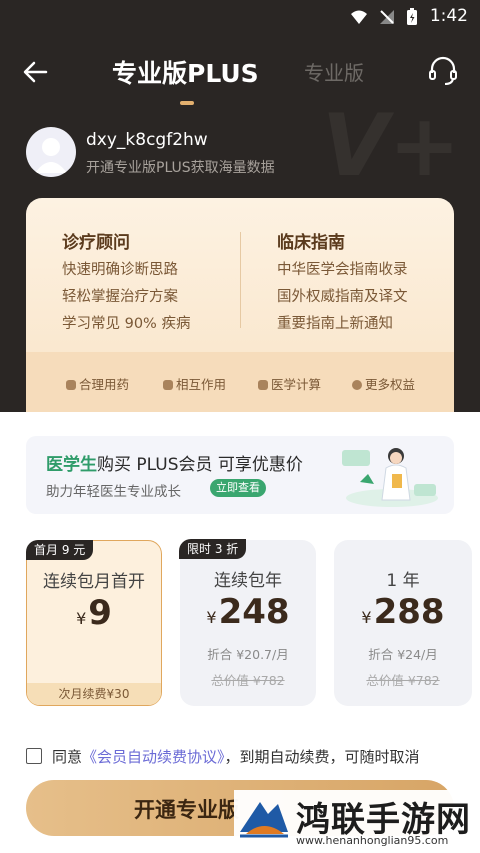 This screenshot has height=853, width=480. What do you see at coordinates (372, 840) in the screenshot?
I see `watermark-url: www.henanhonglian95.com` at bounding box center [372, 840].